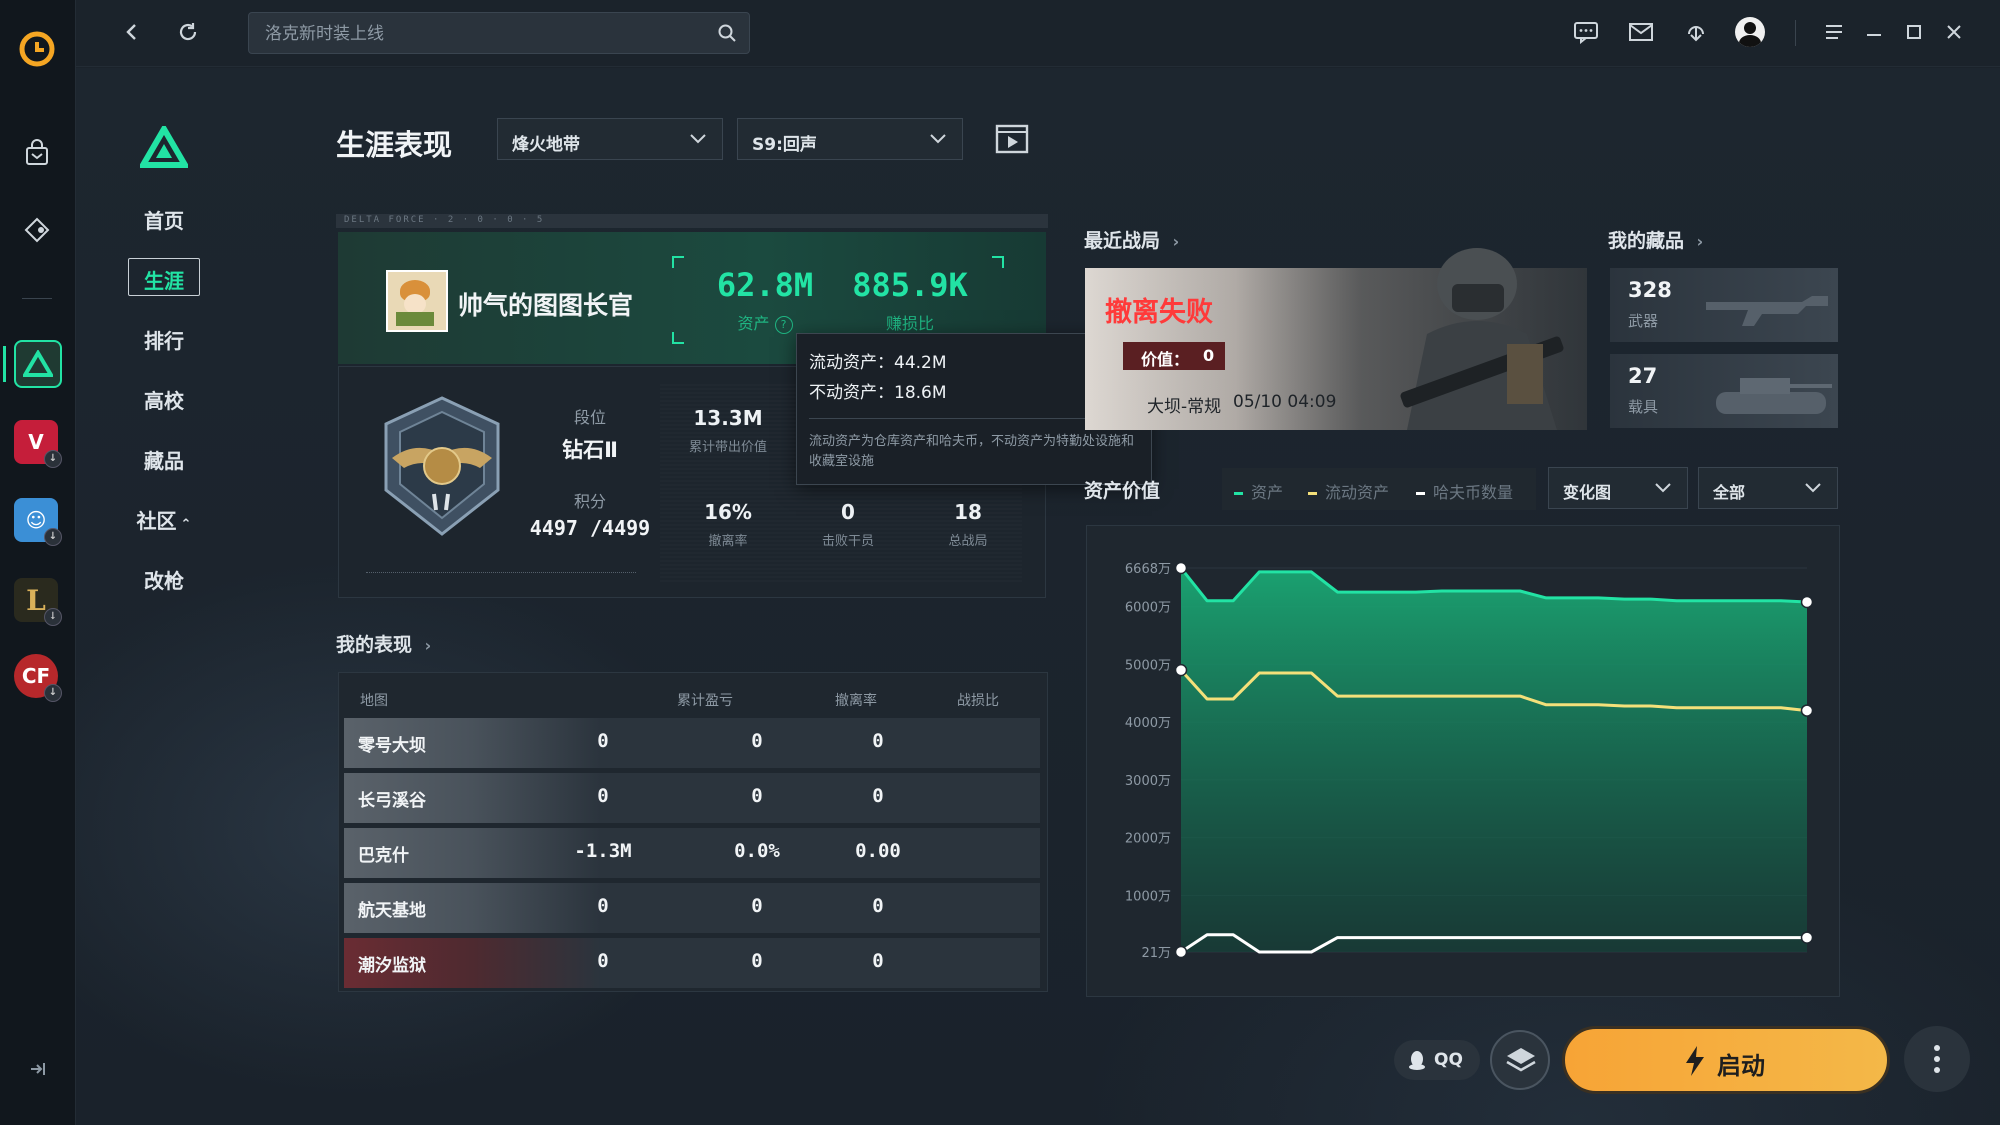 This screenshot has height=1125, width=2000. What do you see at coordinates (783, 324) in the screenshot?
I see `help-circle-icon: ?` at bounding box center [783, 324].